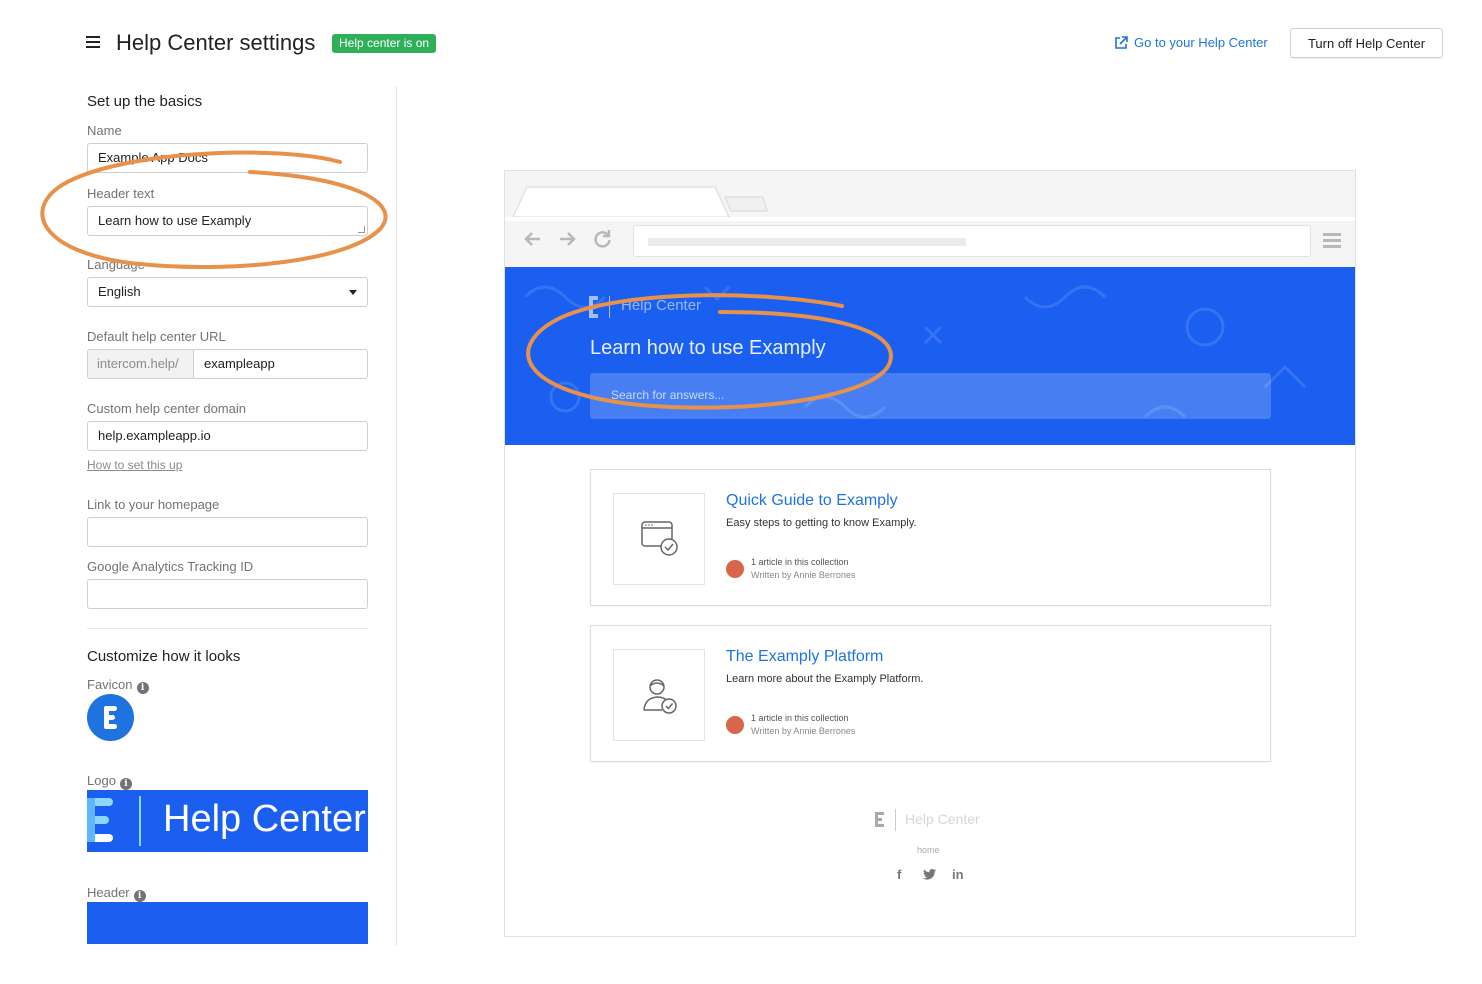  What do you see at coordinates (928, 850) in the screenshot?
I see `footer-home-link: home` at bounding box center [928, 850].